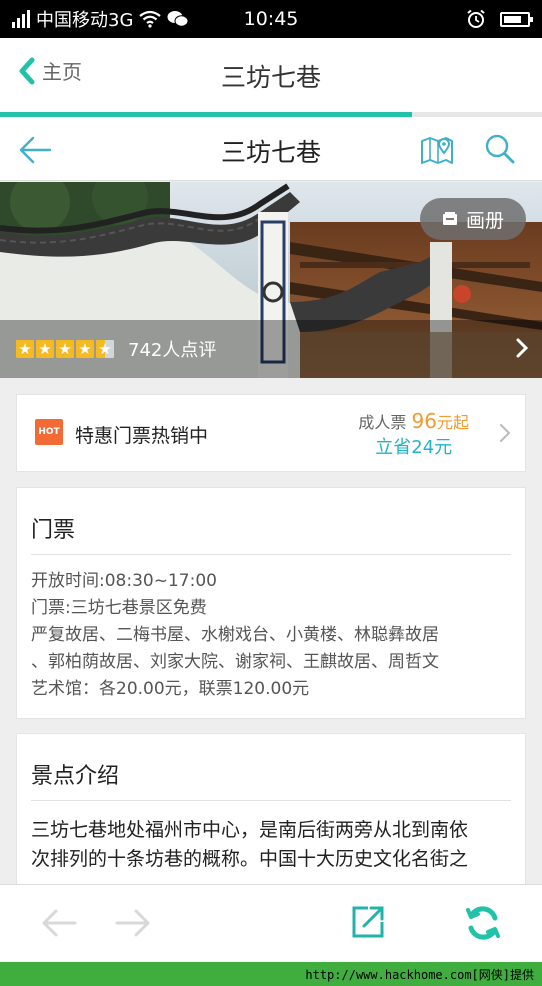 The height and width of the screenshot is (986, 542). Describe the element at coordinates (476, 18) in the screenshot. I see `alarm-icon` at that location.